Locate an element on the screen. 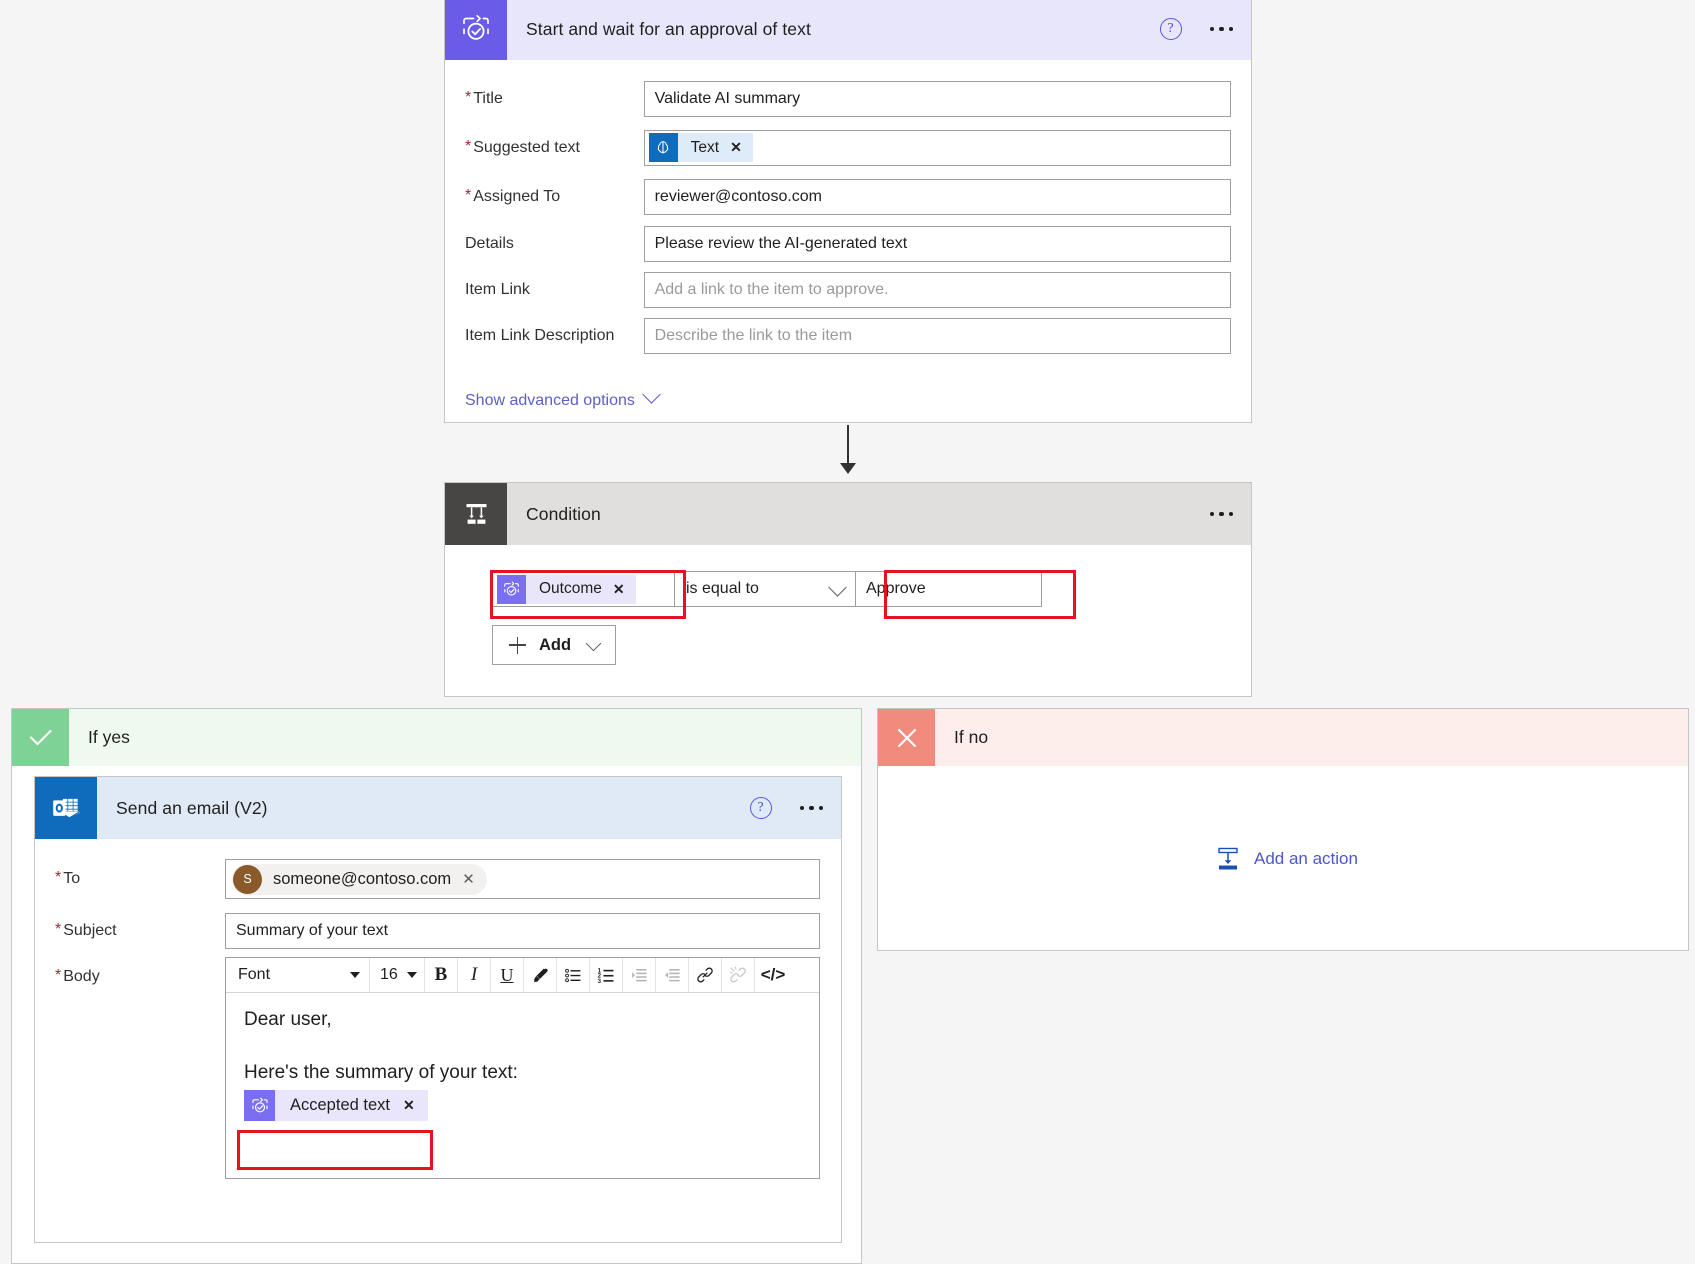  highlighter-icon is located at coordinates (540, 975).